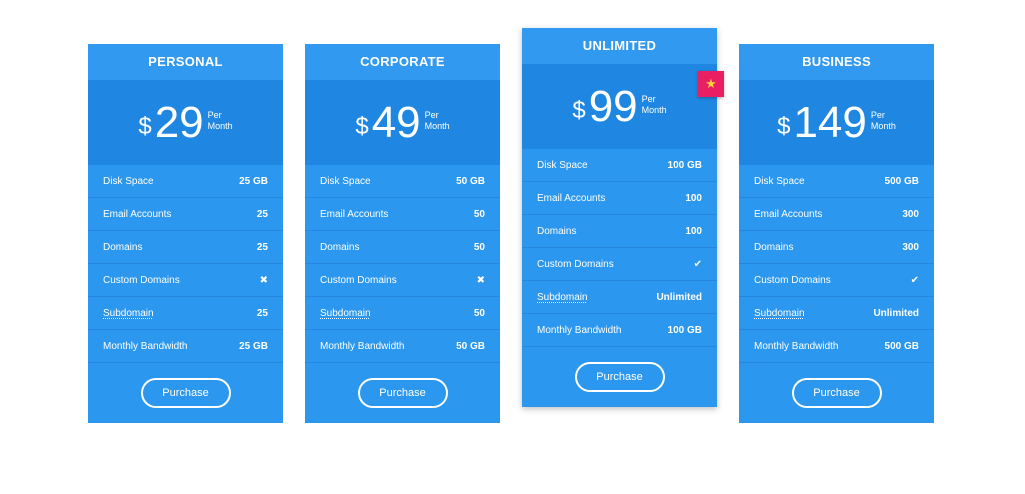 The height and width of the screenshot is (494, 1025). I want to click on plan-name: BUSINESS, so click(836, 62).